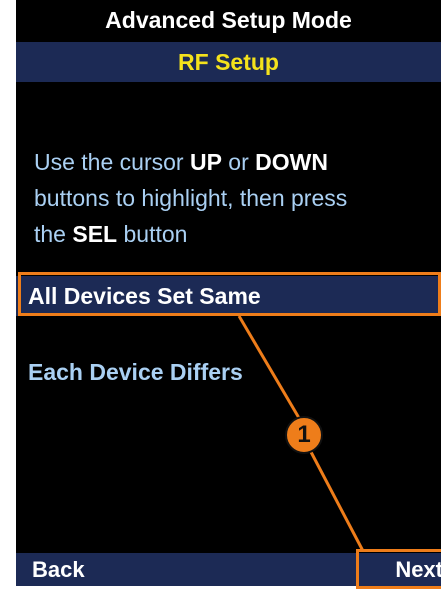 The width and height of the screenshot is (441, 589). I want to click on instruction-line-2: buttons to highlight, then press, so click(191, 198).